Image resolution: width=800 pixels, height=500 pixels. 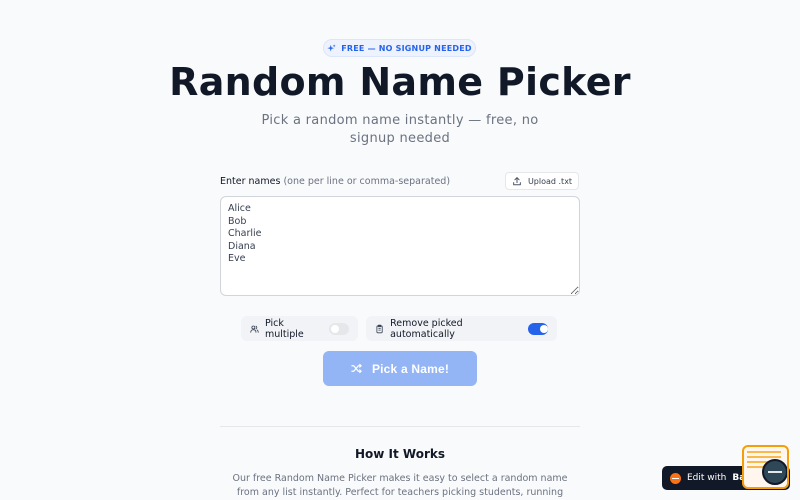 What do you see at coordinates (331, 47) in the screenshot?
I see `sparkles-icon` at bounding box center [331, 47].